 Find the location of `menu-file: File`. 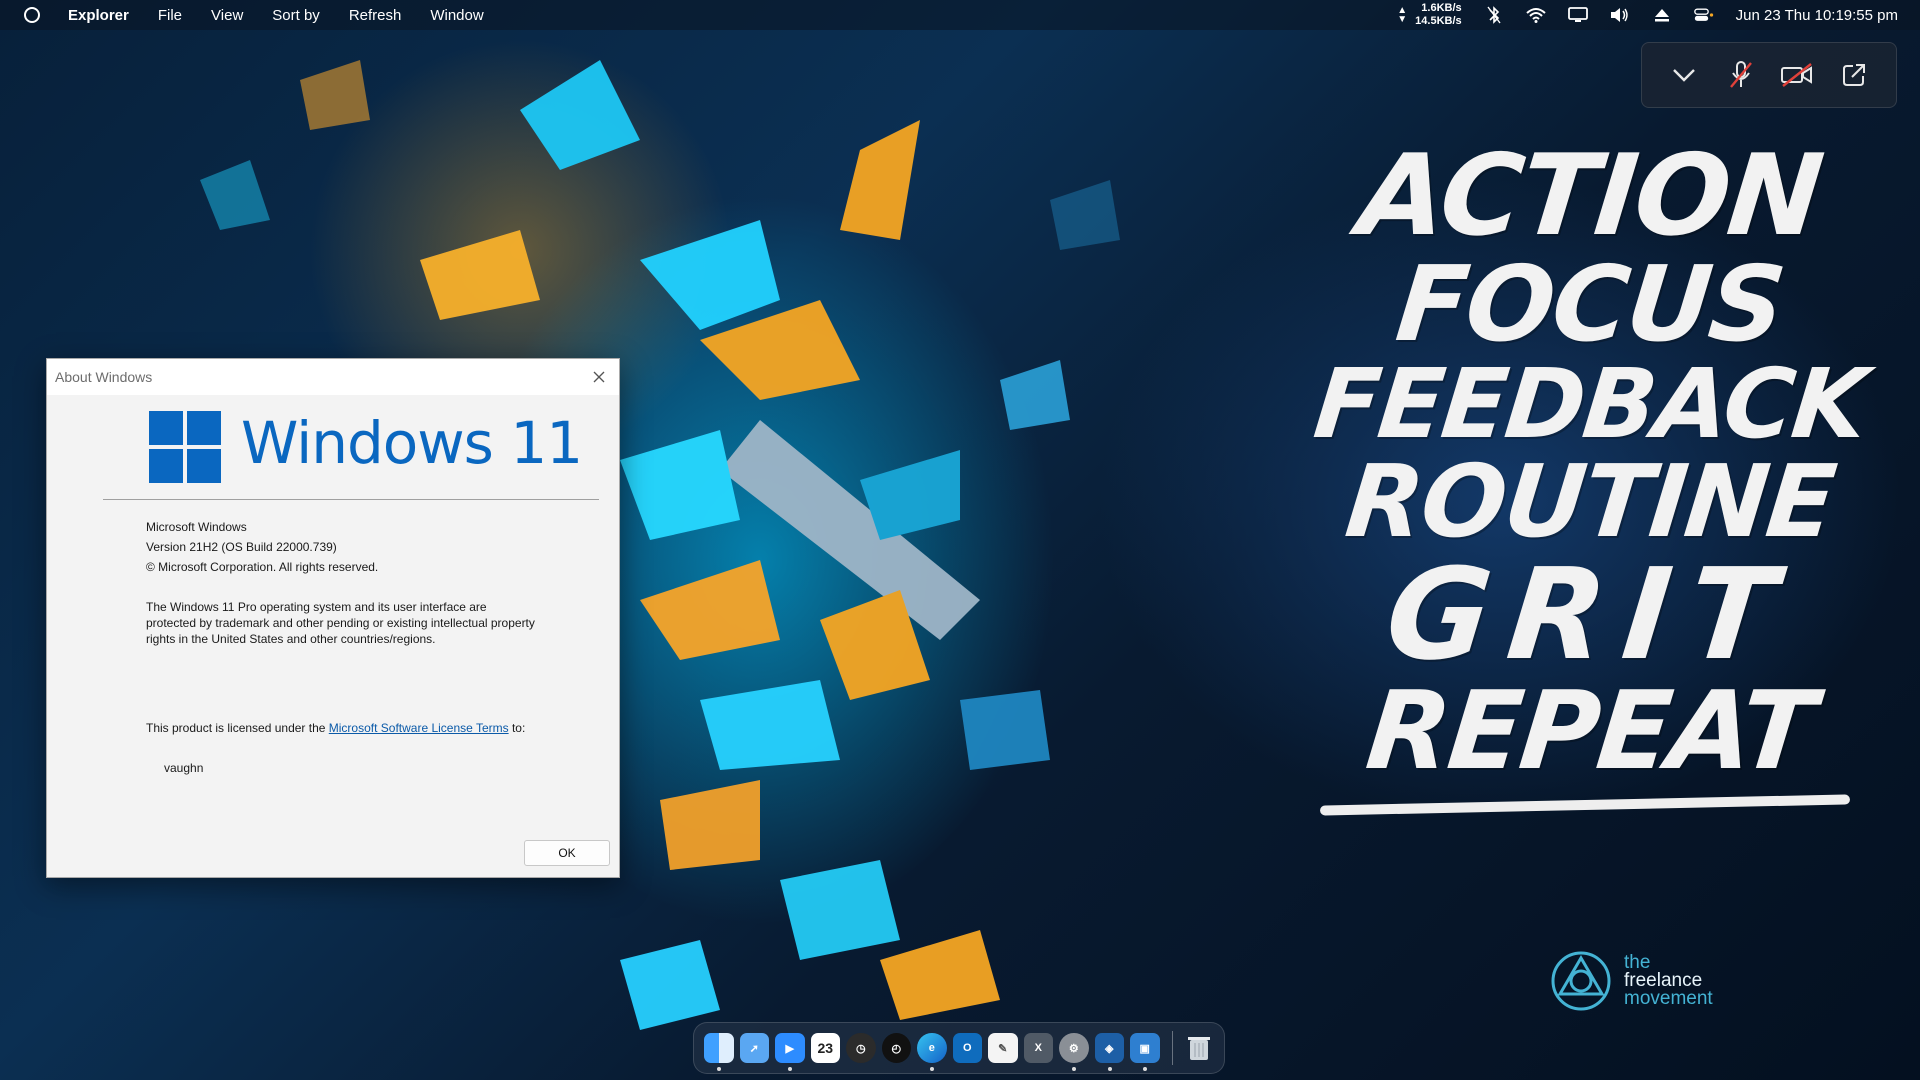

menu-file: File is located at coordinates (170, 15).